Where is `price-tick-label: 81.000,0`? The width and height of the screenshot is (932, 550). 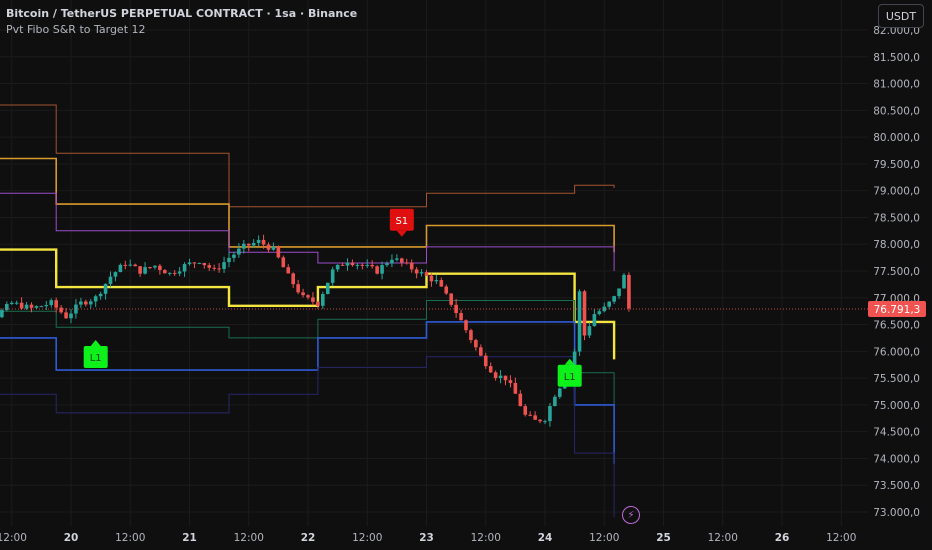 price-tick-label: 81.000,0 is located at coordinates (896, 85).